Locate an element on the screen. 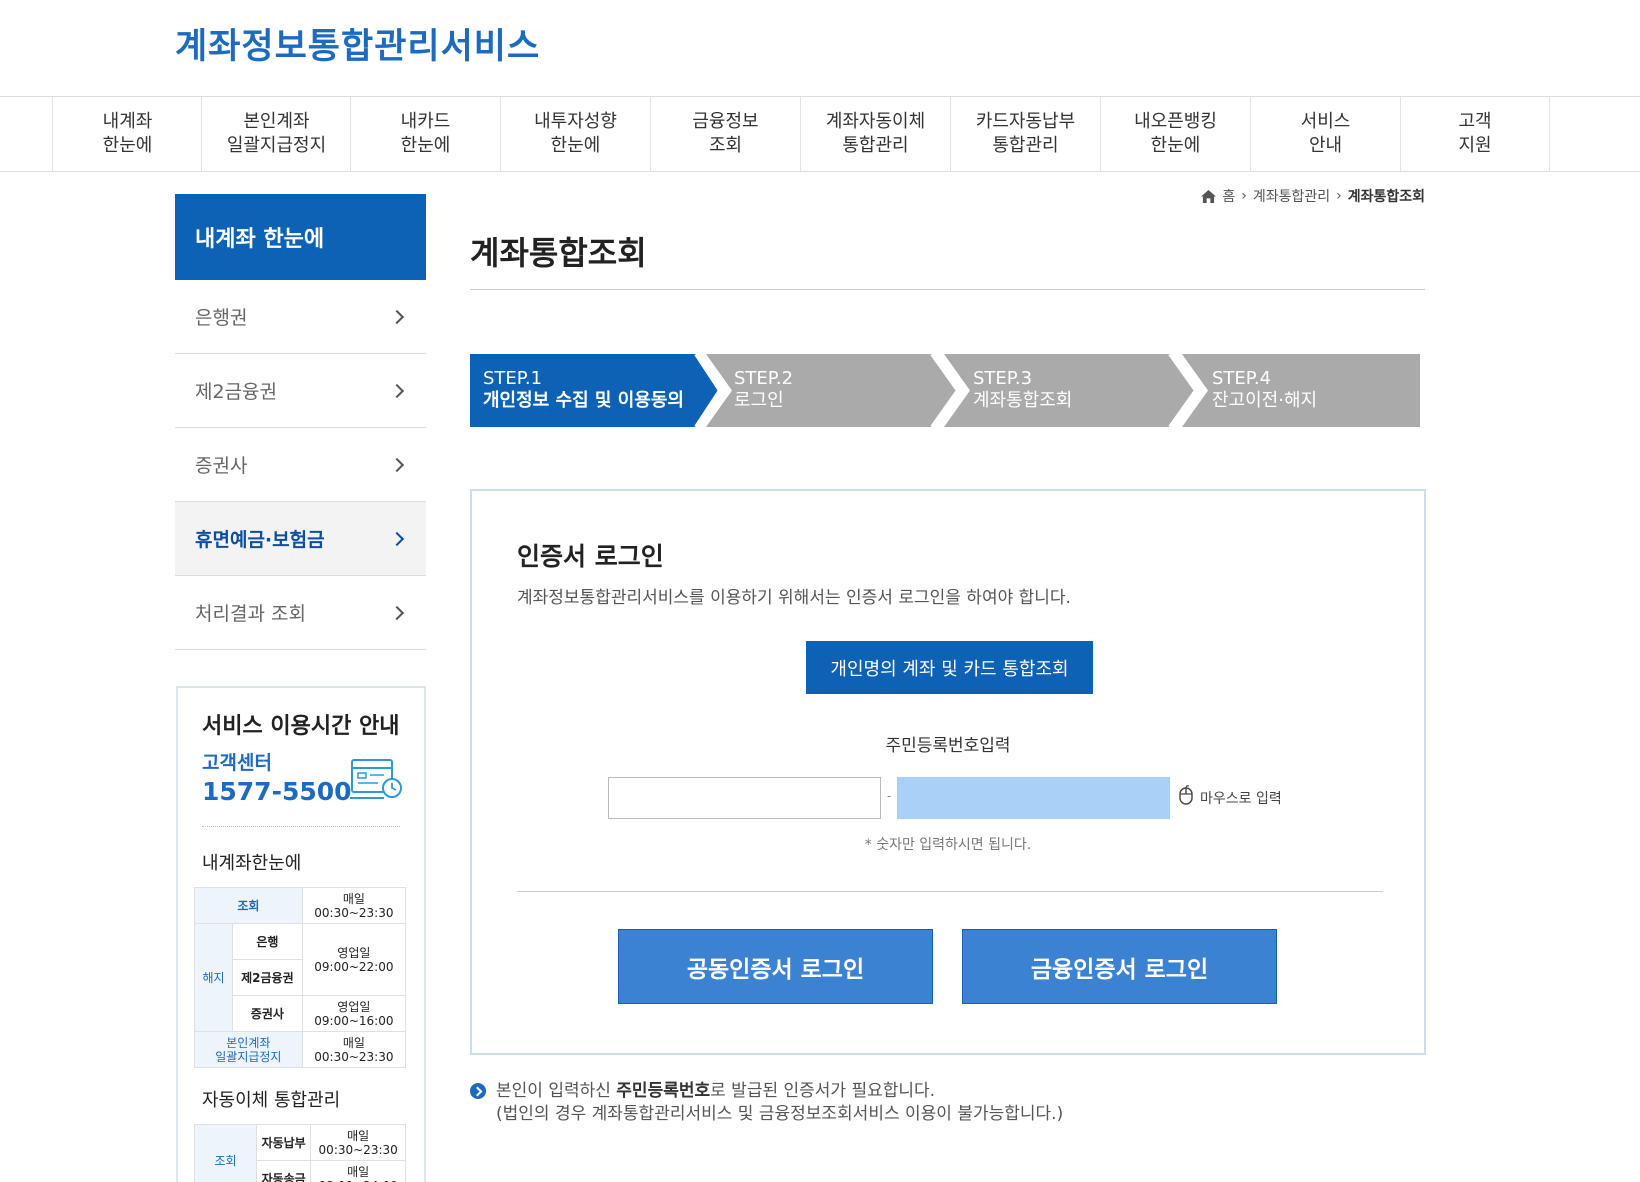  gnb-item-auto-transfer: 계좌자동이체 통합관리 is located at coordinates (875, 134).